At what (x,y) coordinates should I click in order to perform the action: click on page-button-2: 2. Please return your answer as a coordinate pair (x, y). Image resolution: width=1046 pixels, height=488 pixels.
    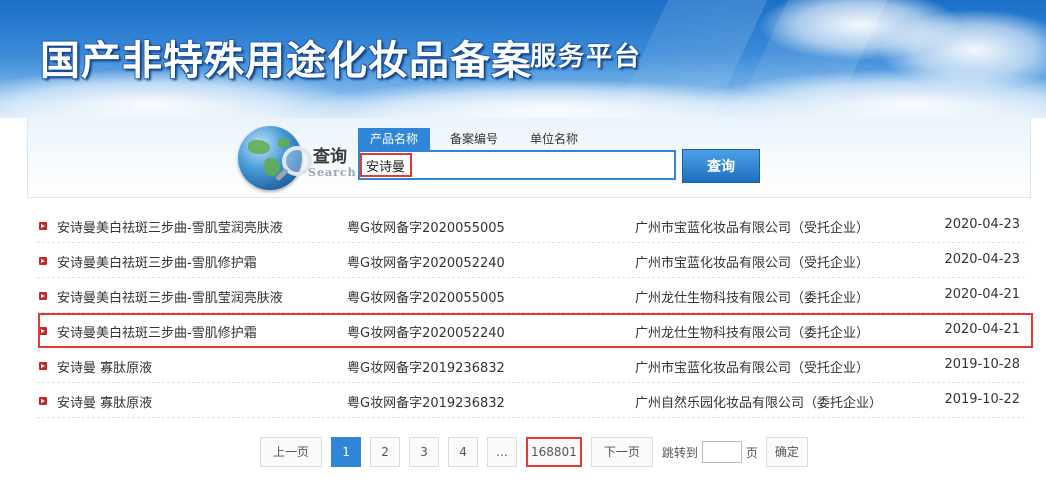
    Looking at the image, I should click on (385, 452).